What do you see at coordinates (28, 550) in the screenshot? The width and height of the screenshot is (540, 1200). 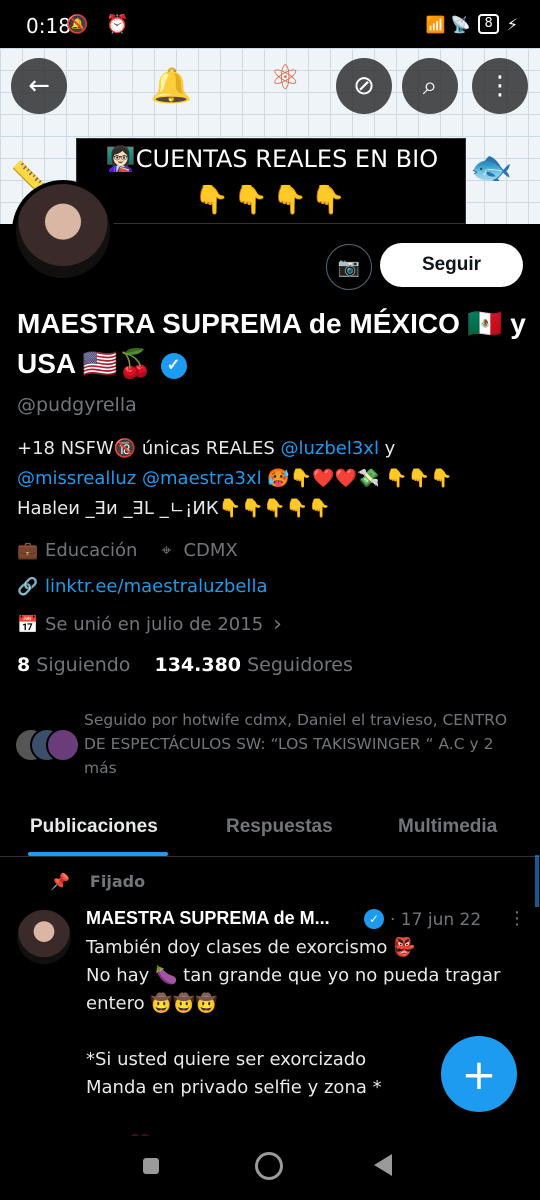 I see `briefcase-icon: 💼` at bounding box center [28, 550].